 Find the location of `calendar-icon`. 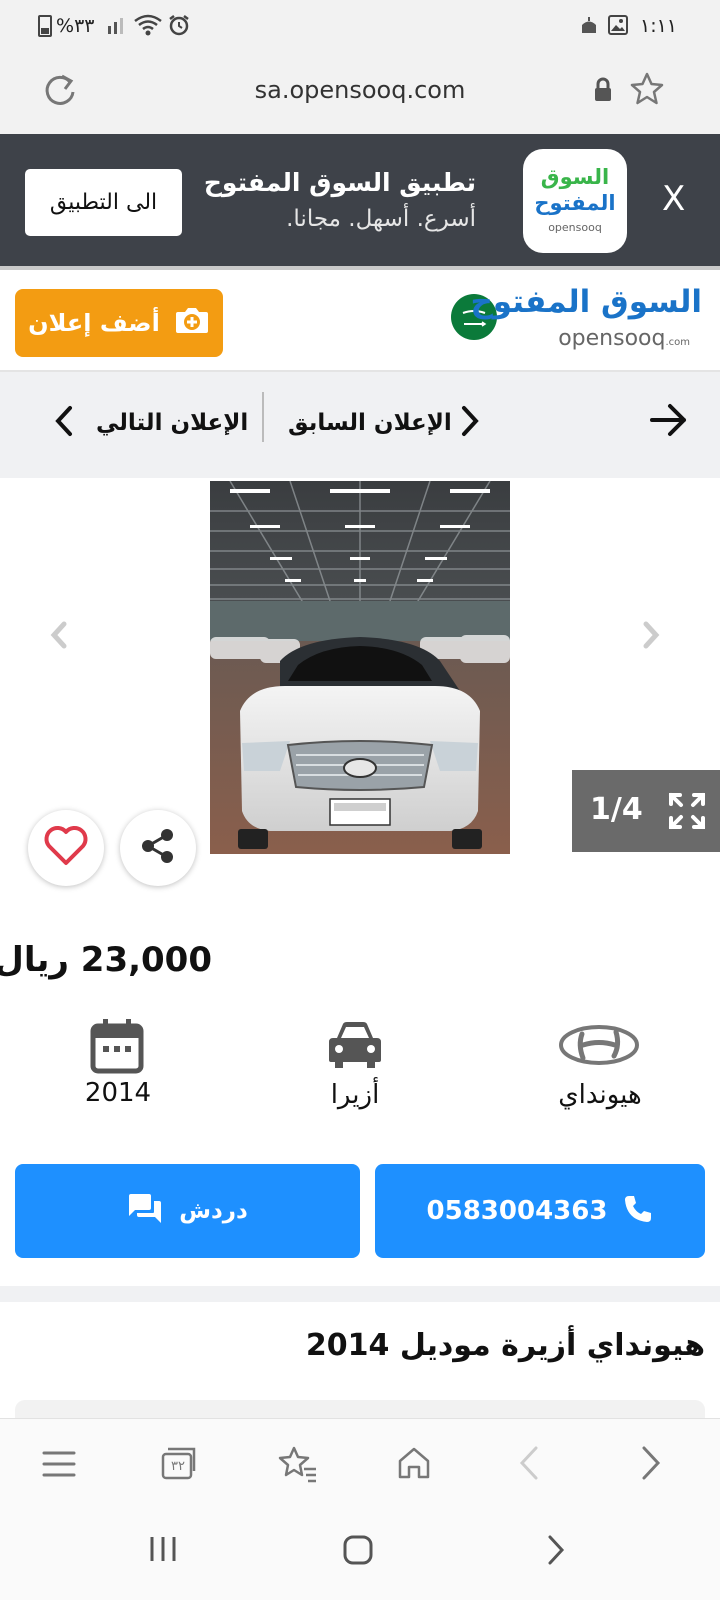

calendar-icon is located at coordinates (117, 1048).